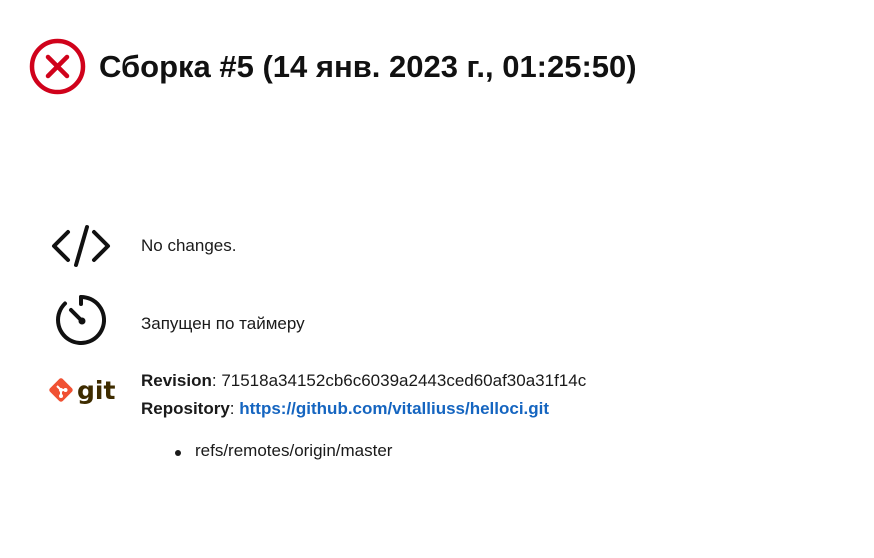 This screenshot has width=874, height=558. I want to click on timer-icon, so click(81, 320).